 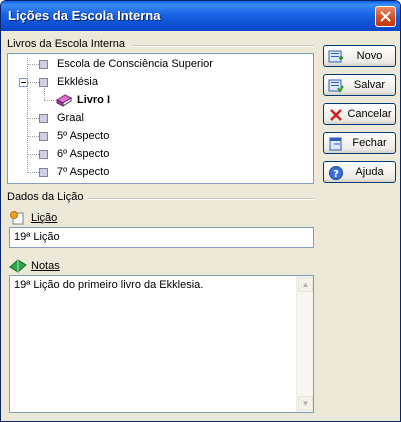 What do you see at coordinates (369, 114) in the screenshot?
I see `cancelar-label: Cancelar` at bounding box center [369, 114].